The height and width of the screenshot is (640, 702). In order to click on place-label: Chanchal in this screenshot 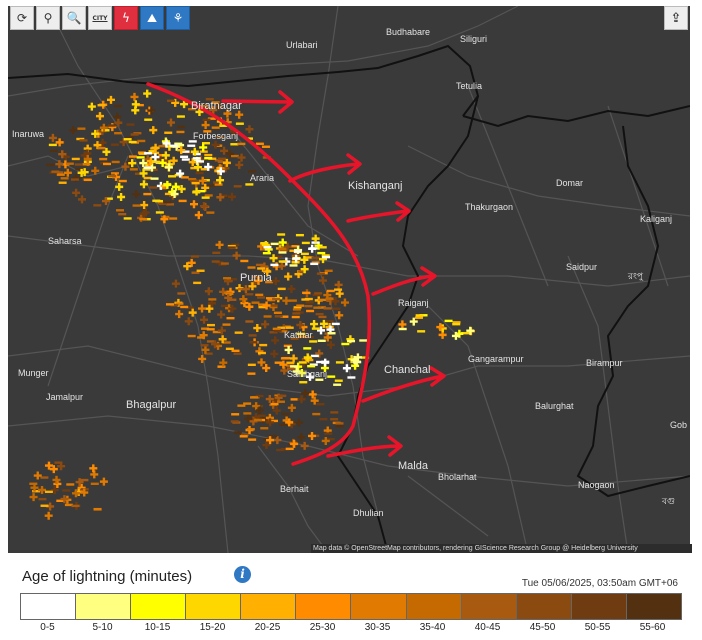, I will do `click(407, 370)`.